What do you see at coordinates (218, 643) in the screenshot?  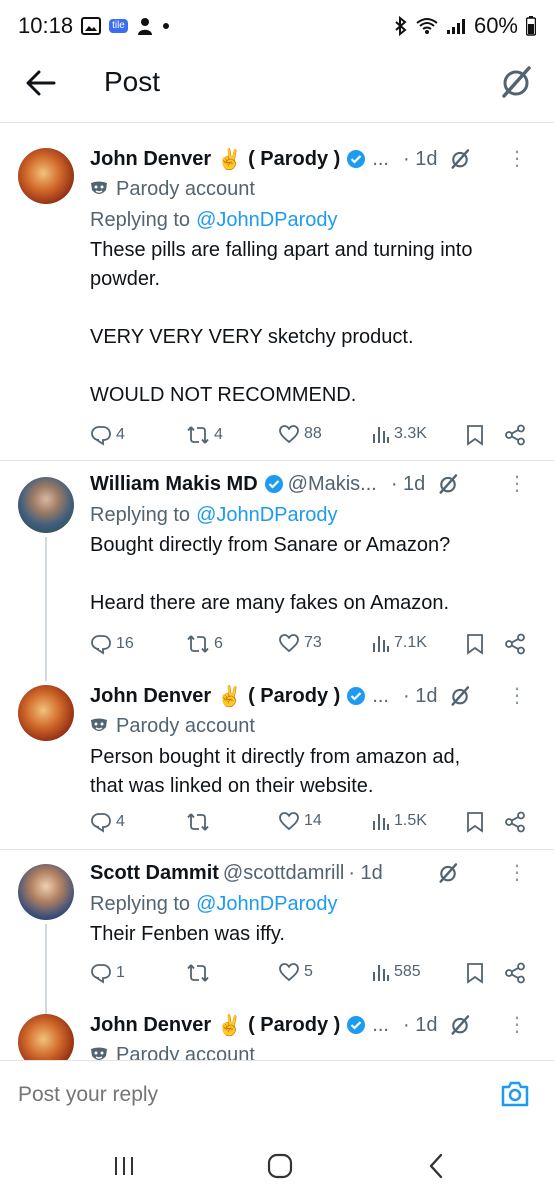 I see `repost-count: 6` at bounding box center [218, 643].